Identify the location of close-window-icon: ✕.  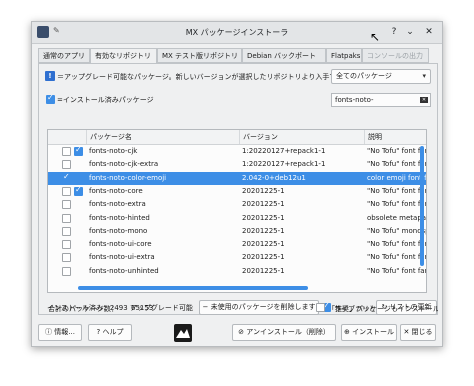
(429, 32).